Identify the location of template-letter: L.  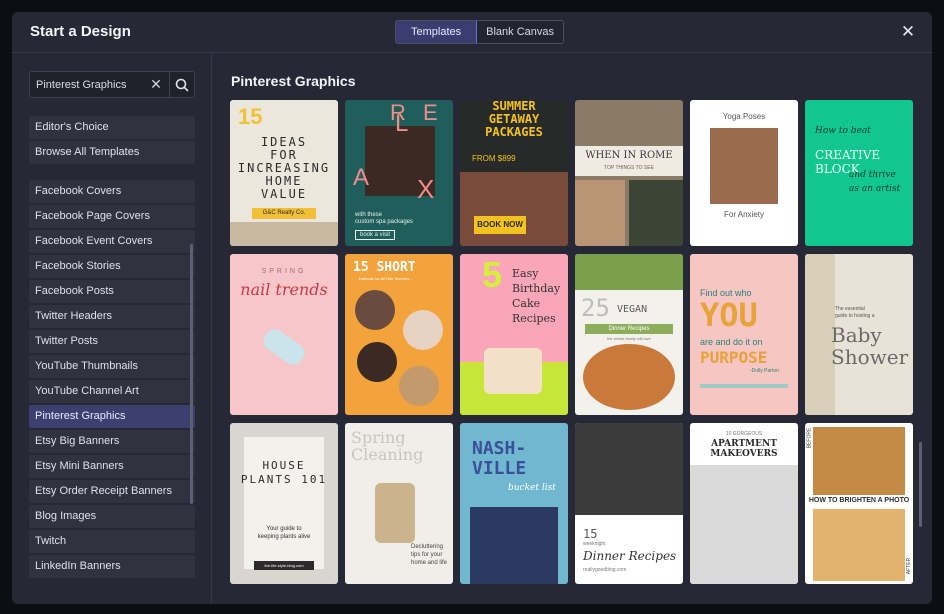
(402, 123).